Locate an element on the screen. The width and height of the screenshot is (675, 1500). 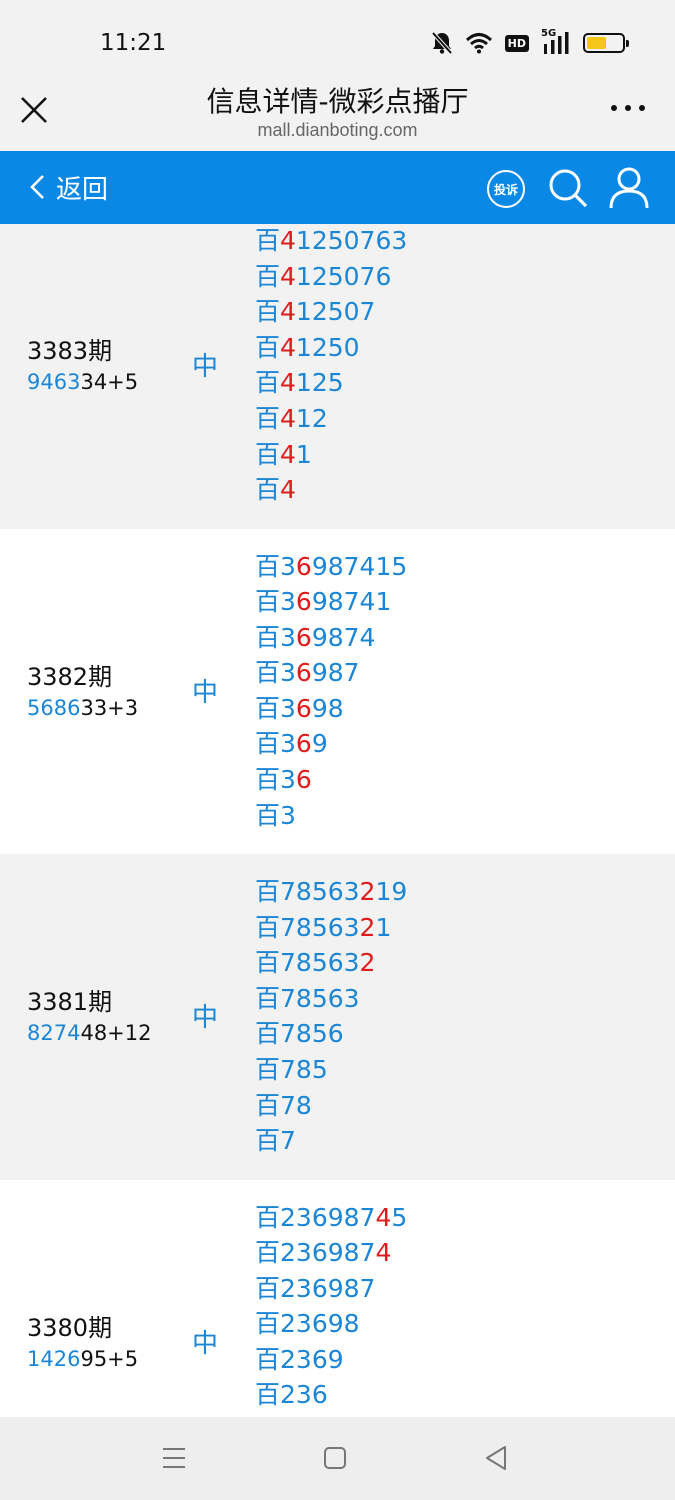
back-button: 返回 is located at coordinates (68, 187).